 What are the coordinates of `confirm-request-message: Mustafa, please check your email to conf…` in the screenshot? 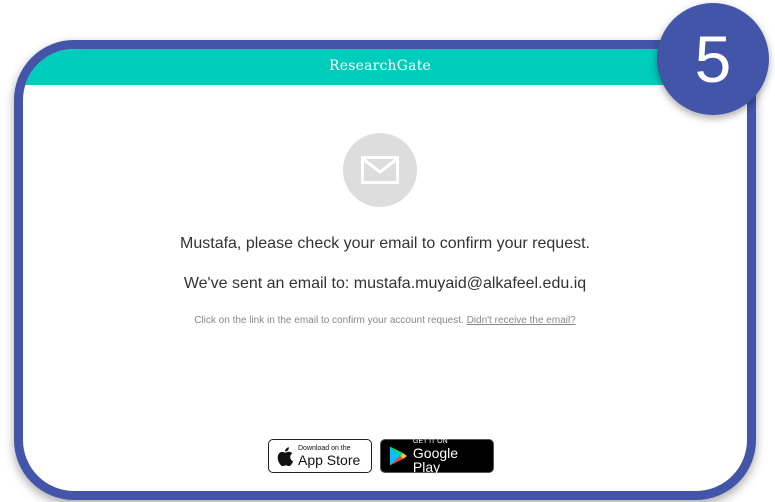 It's located at (385, 243).